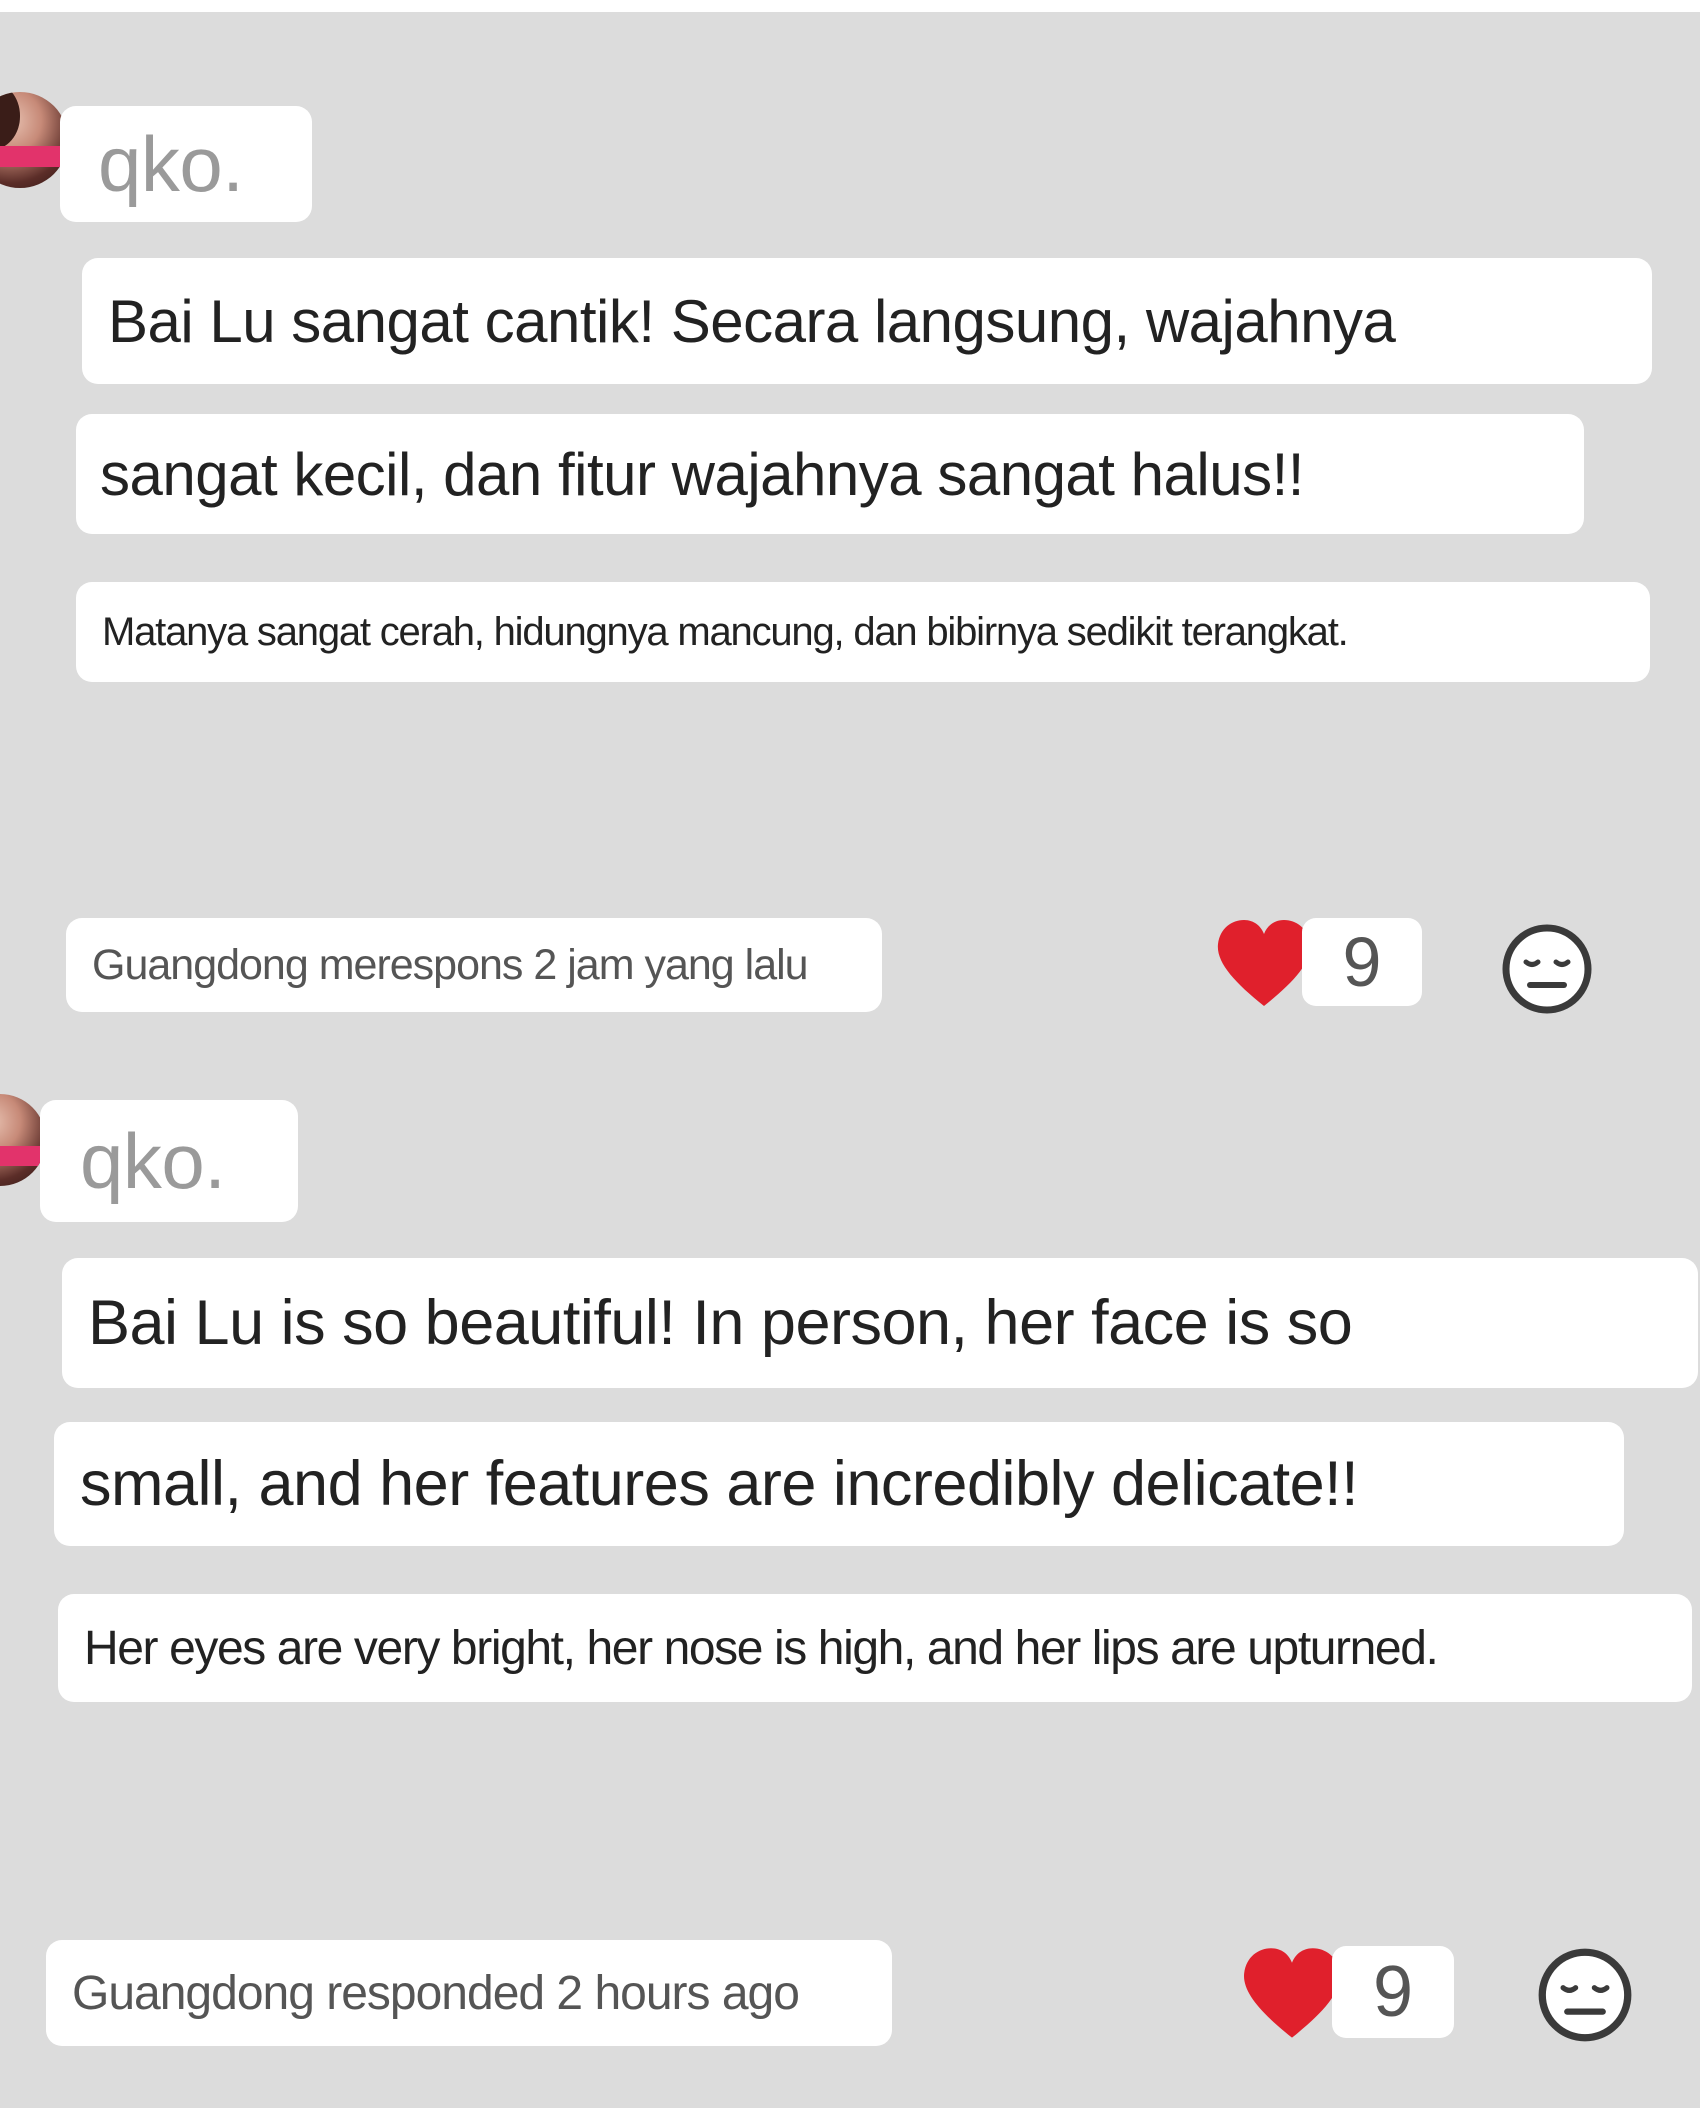 This screenshot has width=1700, height=2120. I want to click on reply-meta: Guangdong merespons 2 jam yang lalu, so click(474, 965).